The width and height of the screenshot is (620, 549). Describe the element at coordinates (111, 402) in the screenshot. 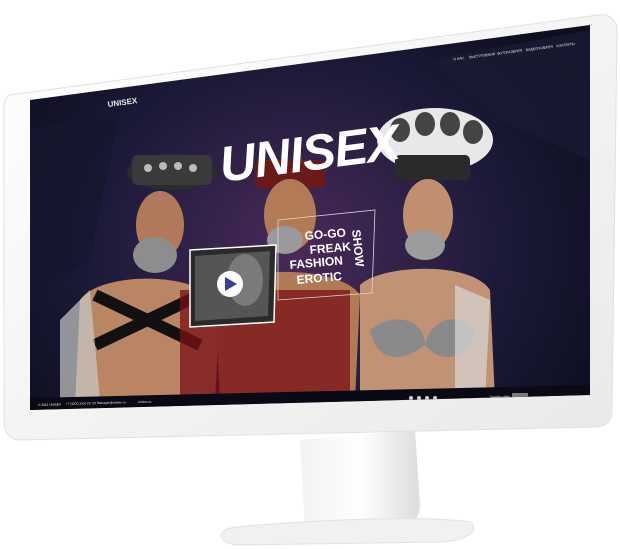

I see `footer-email: Manager@unisex.ru` at that location.